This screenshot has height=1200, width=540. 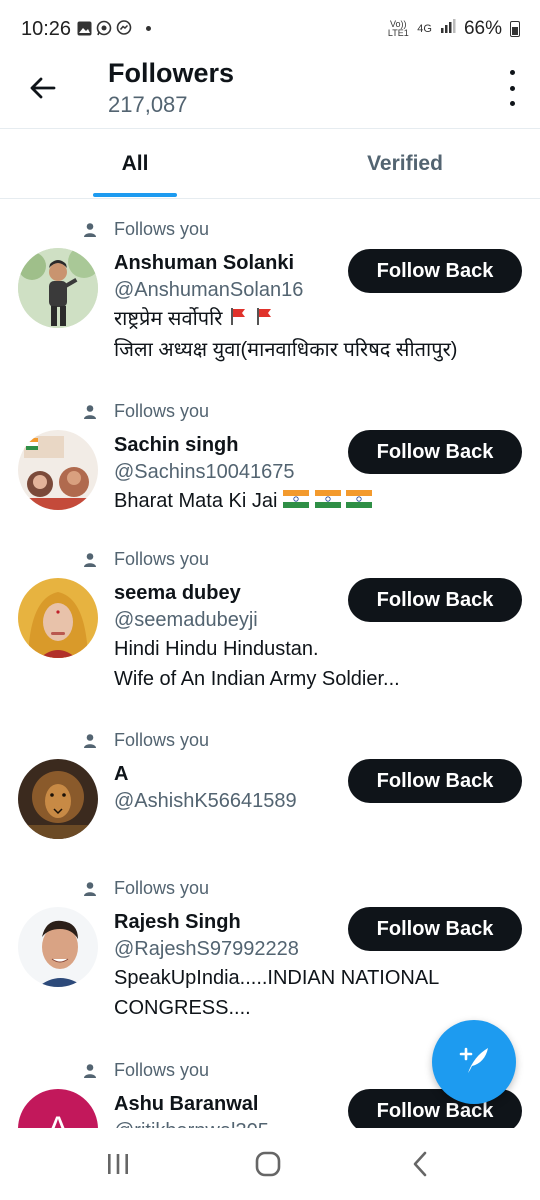 What do you see at coordinates (148, 28) in the screenshot?
I see `more-notifications-dot` at bounding box center [148, 28].